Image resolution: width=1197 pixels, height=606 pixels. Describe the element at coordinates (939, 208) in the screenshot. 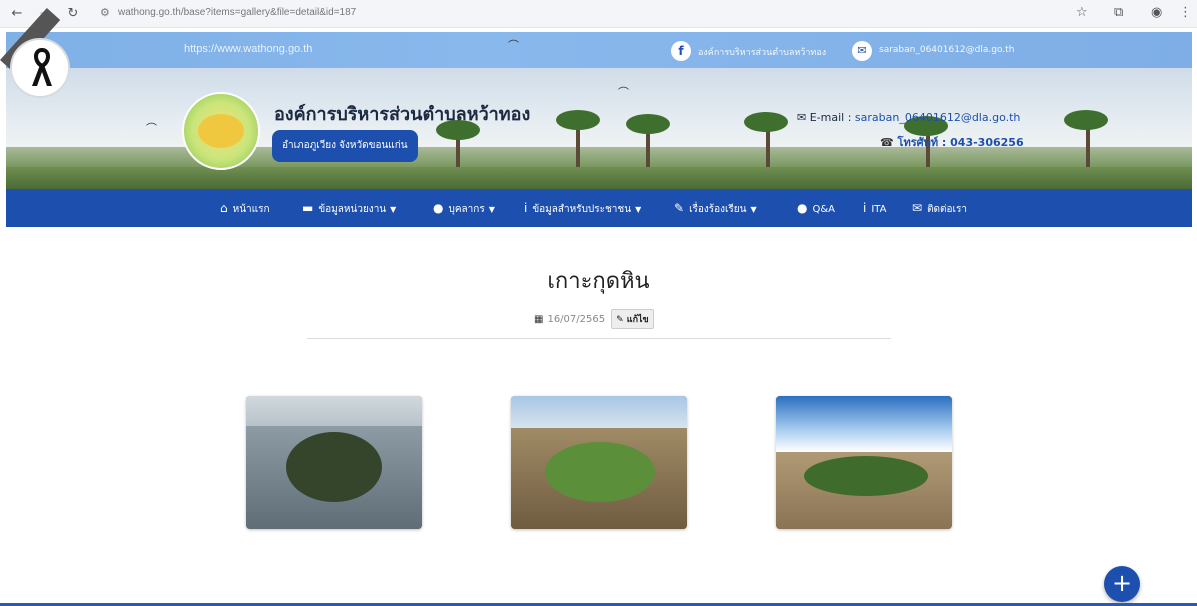

I see `nav-item-contact: ✉ ติดต่อเรา` at that location.